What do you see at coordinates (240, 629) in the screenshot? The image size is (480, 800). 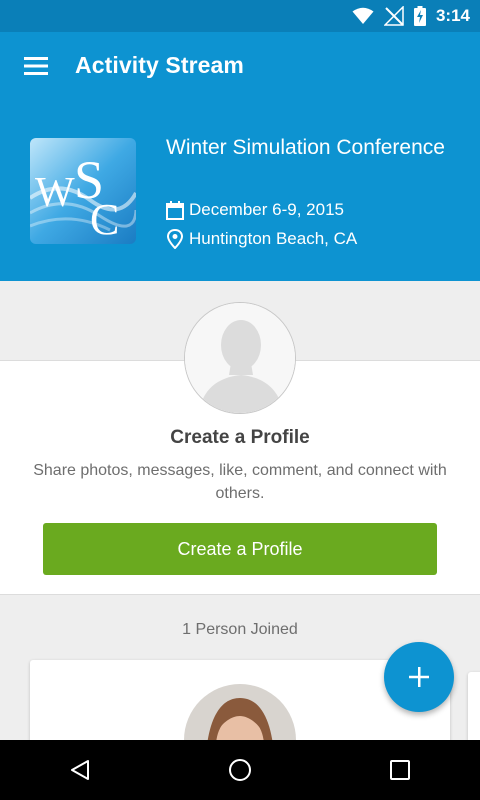 I see `joined-count: 1 Person Joined` at bounding box center [240, 629].